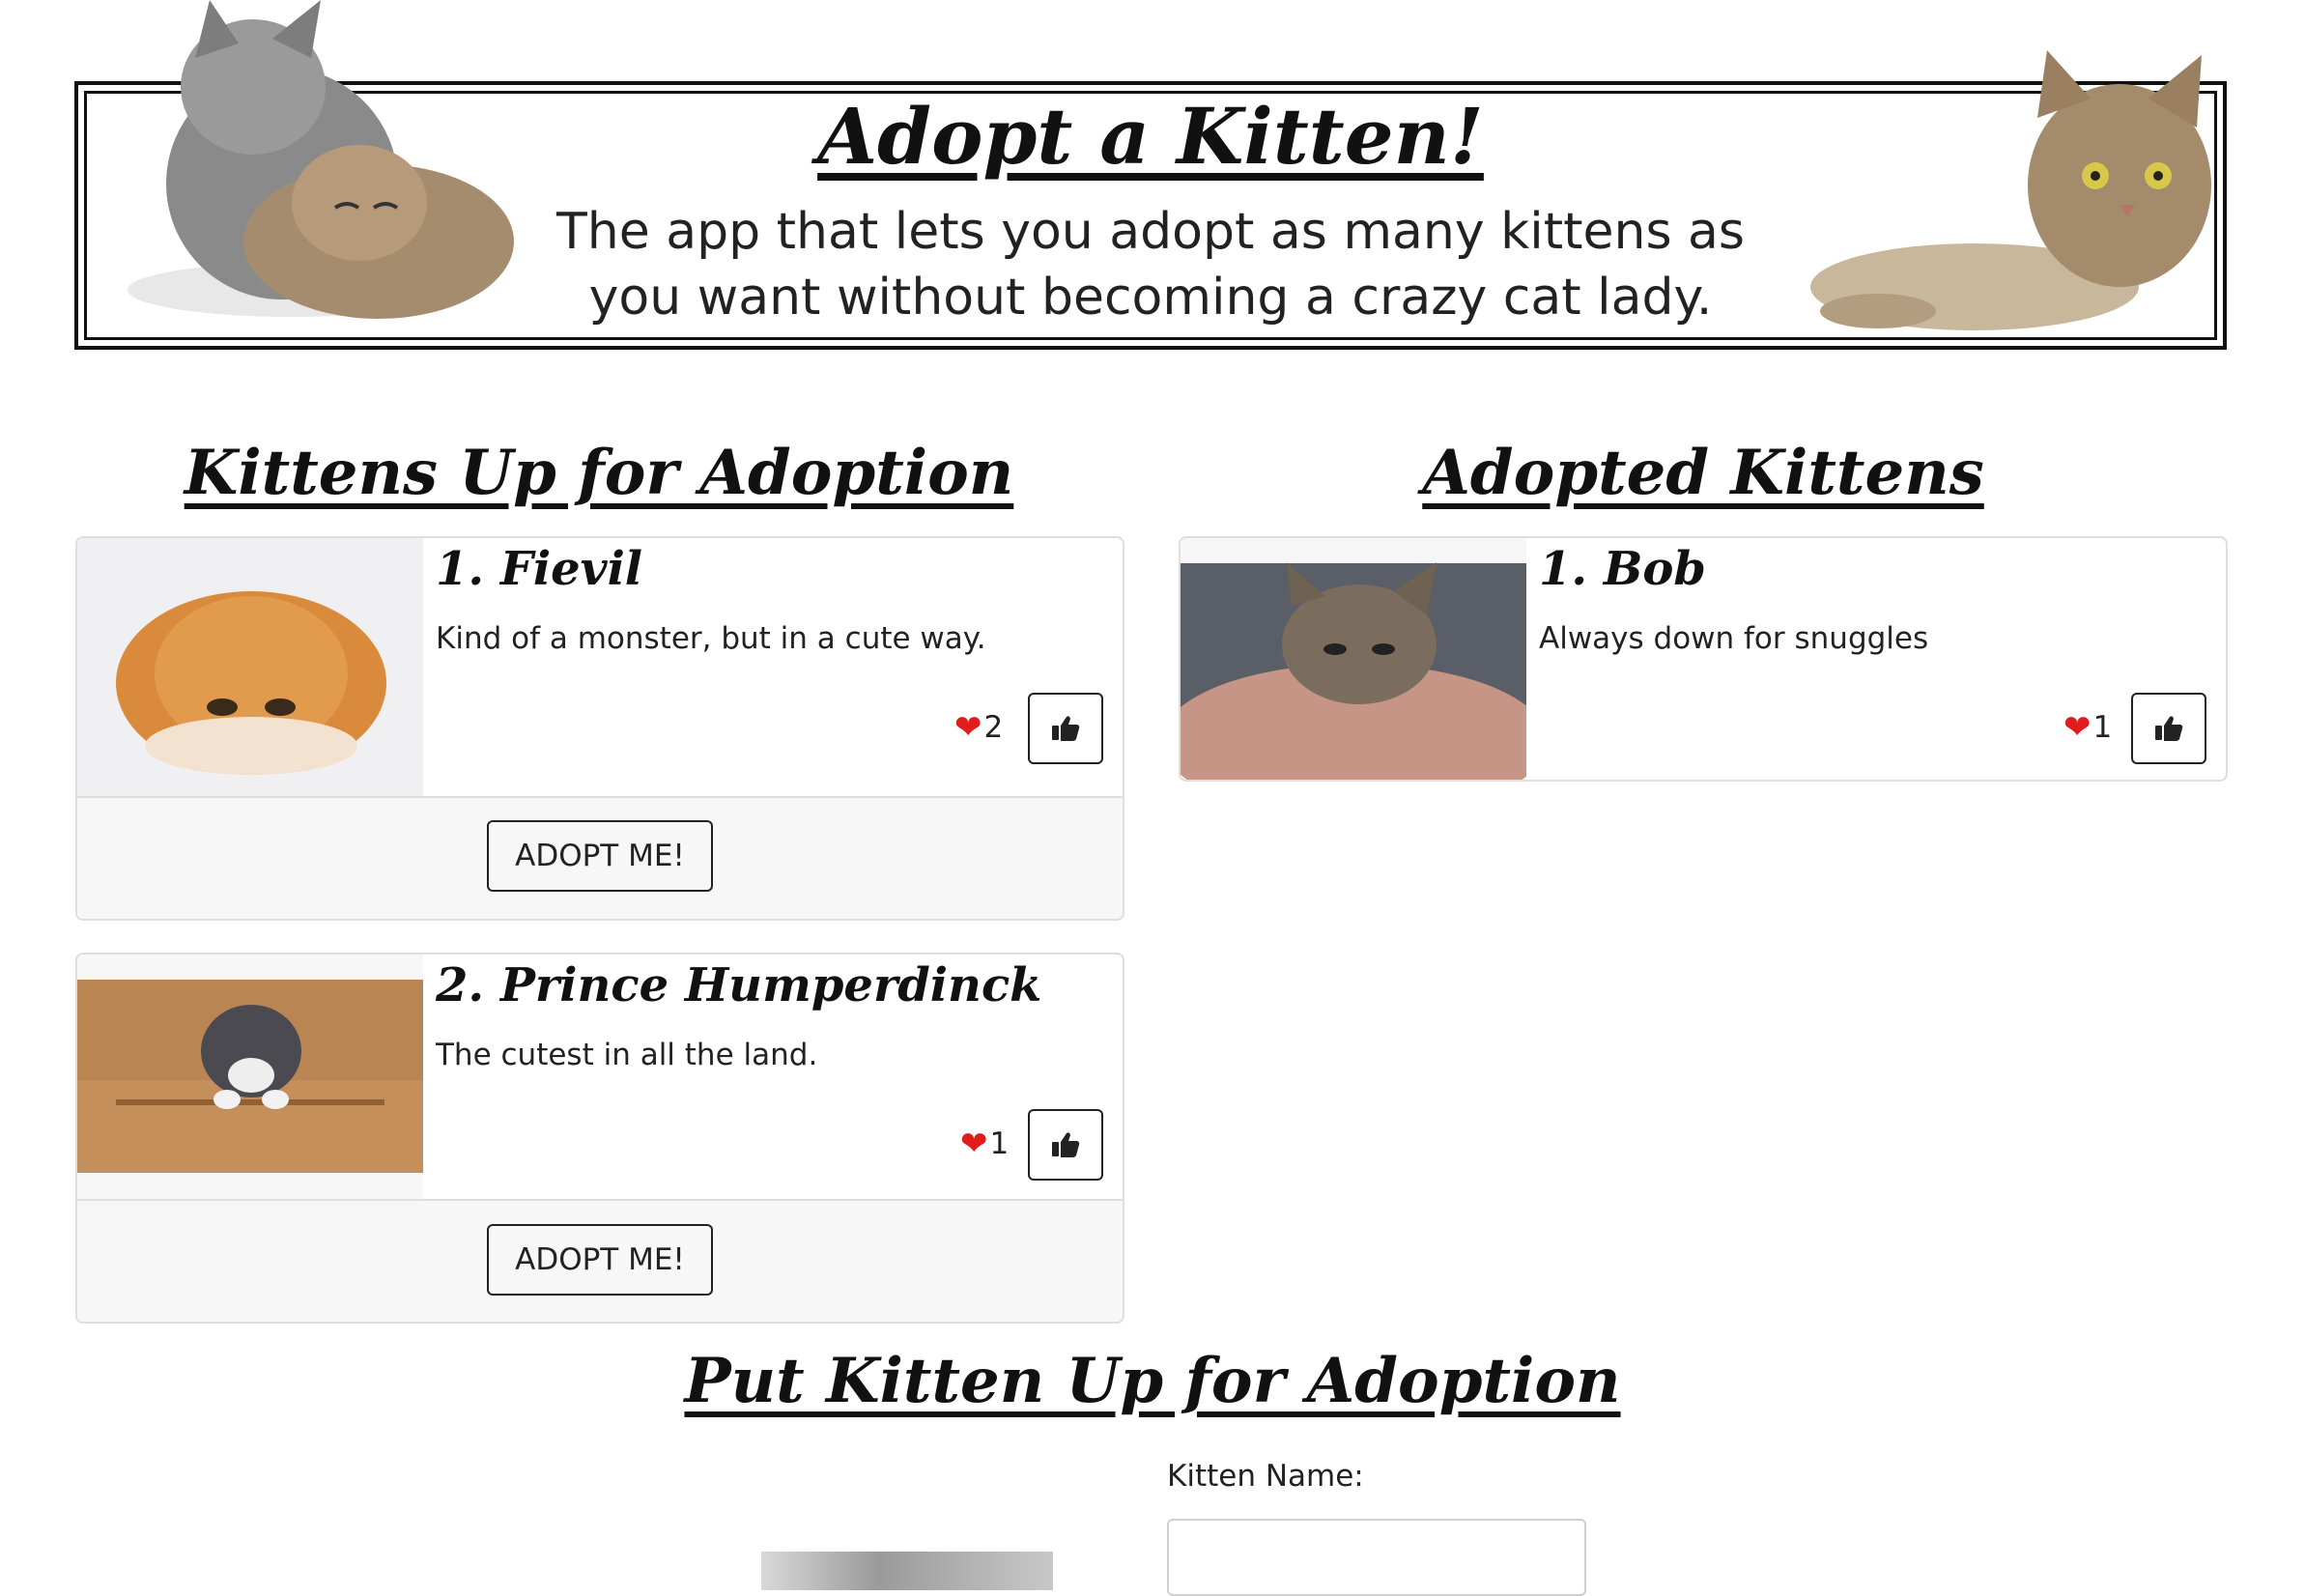  Describe the element at coordinates (2010, 190) in the screenshot. I see `kitten-lying-decoration-image` at that location.